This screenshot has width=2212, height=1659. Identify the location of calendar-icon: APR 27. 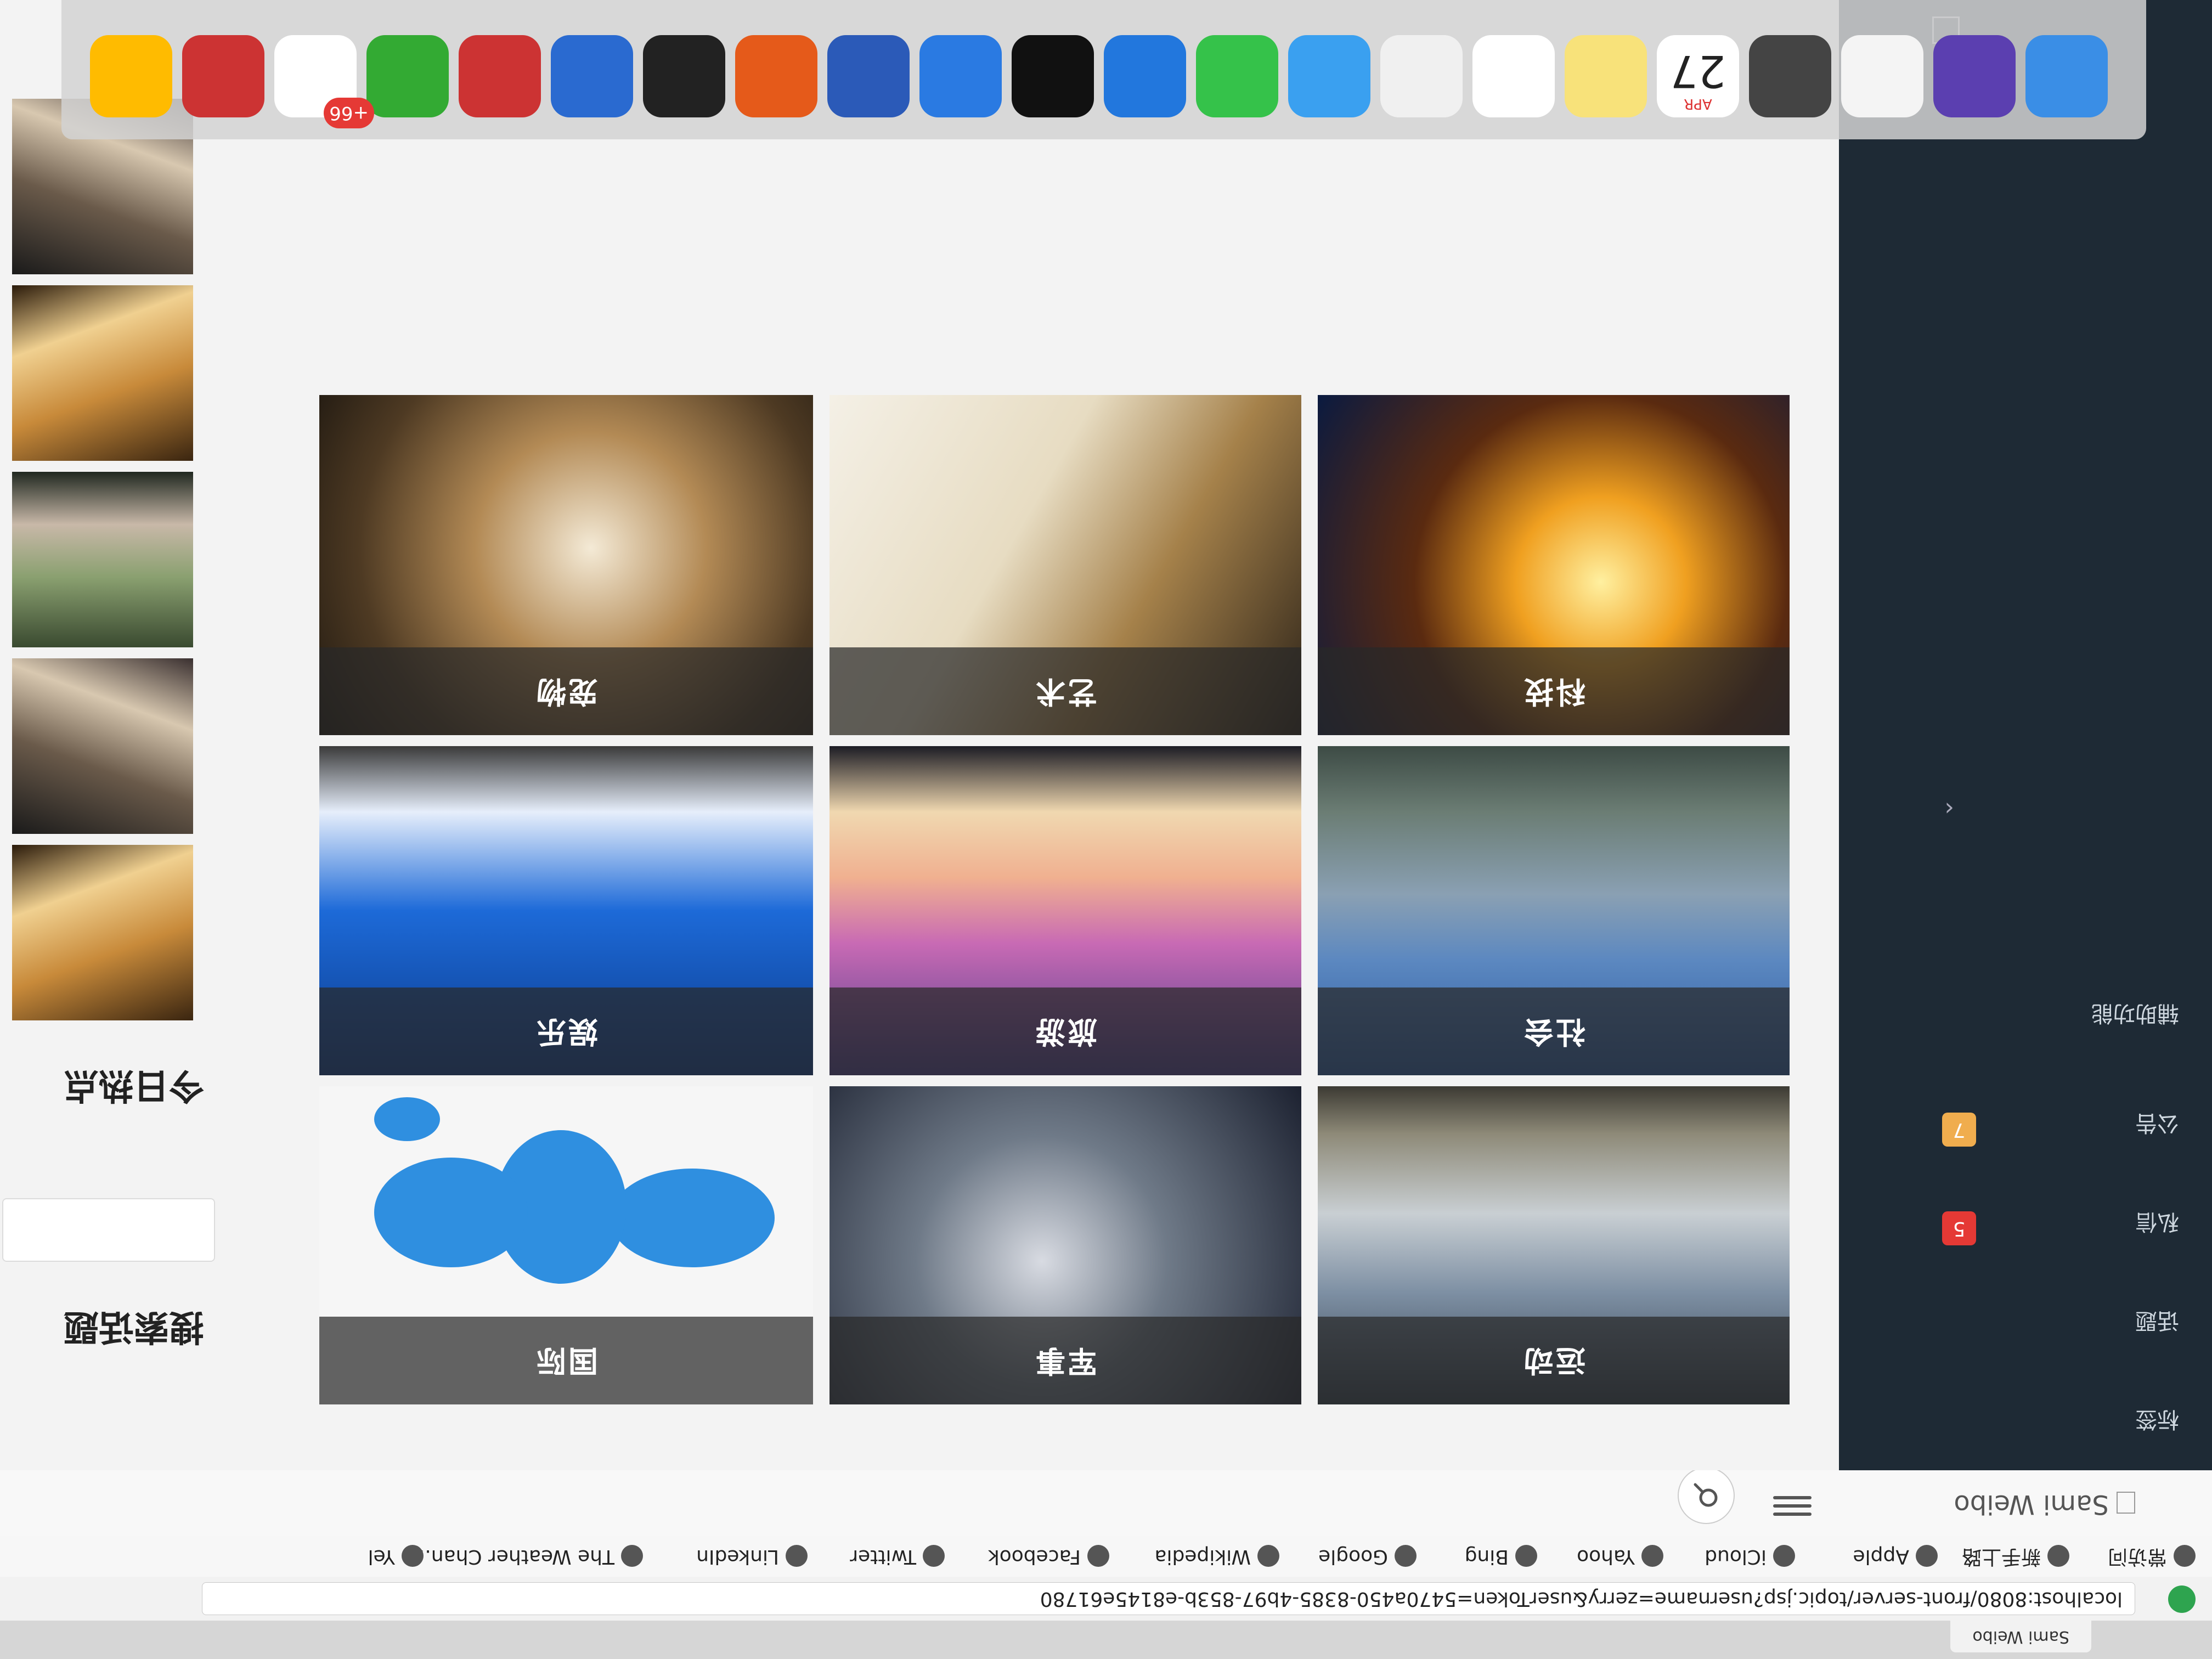
(1698, 76).